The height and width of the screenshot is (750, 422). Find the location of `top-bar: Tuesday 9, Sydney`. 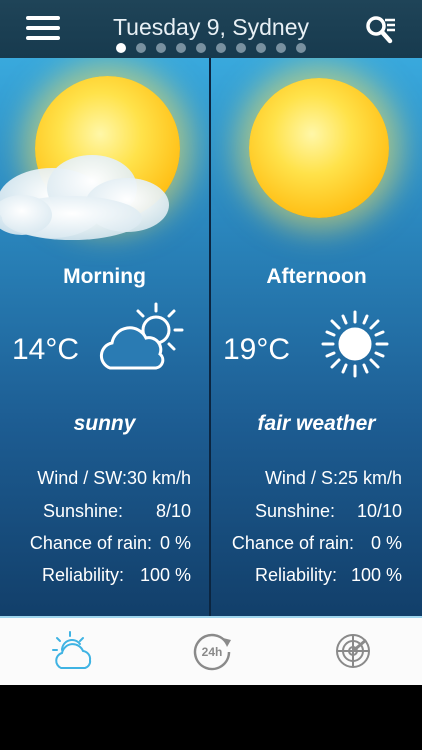

top-bar: Tuesday 9, Sydney is located at coordinates (211, 29).